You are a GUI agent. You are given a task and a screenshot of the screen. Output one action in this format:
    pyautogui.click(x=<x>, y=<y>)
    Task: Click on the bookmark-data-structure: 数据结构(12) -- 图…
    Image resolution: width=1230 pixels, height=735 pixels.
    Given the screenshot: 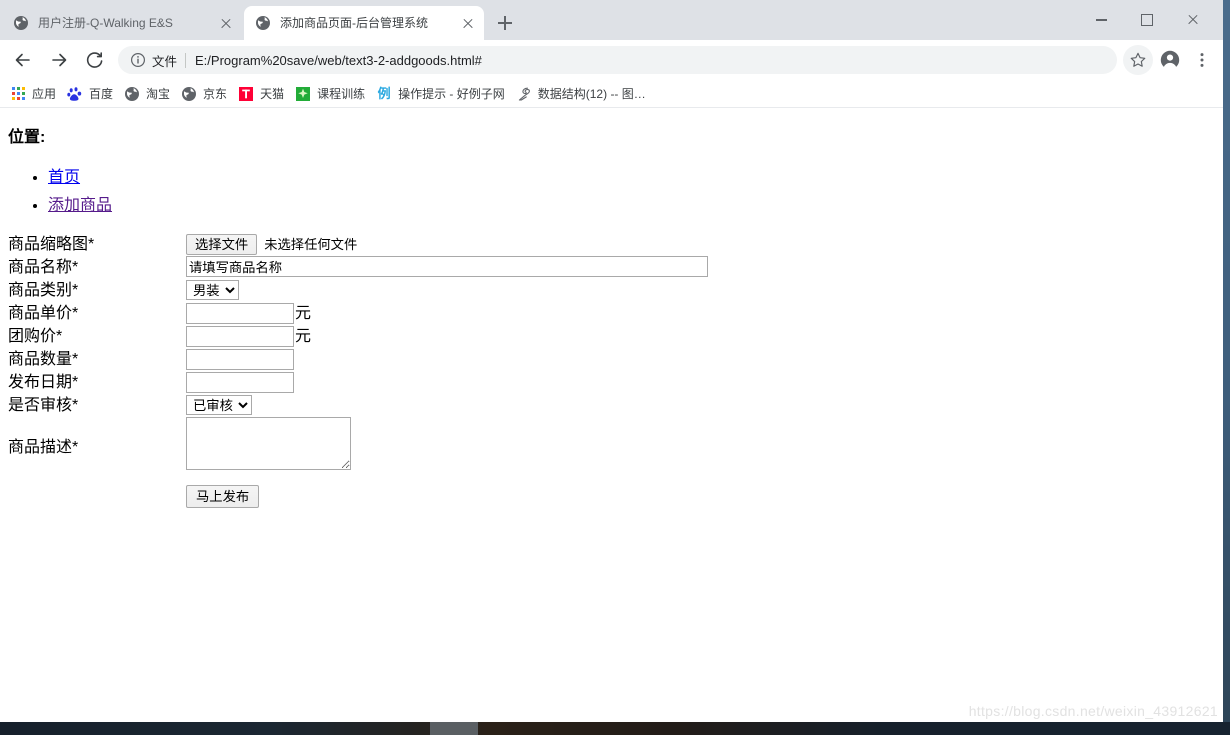 What is the action you would take?
    pyautogui.click(x=582, y=94)
    